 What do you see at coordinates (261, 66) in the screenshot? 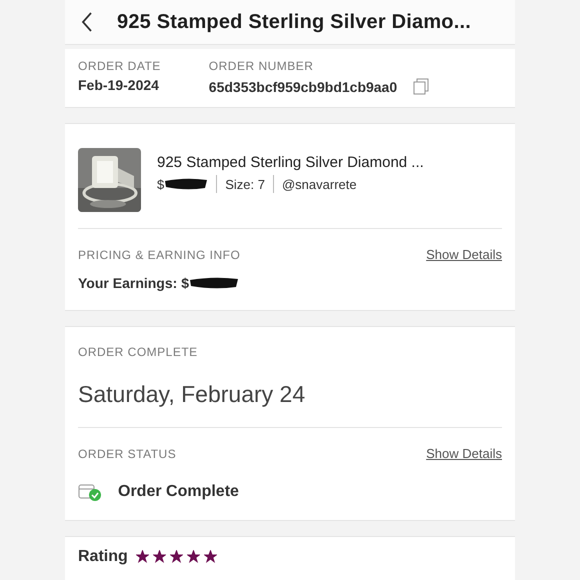
I see `field-label: ORDER NUMBER` at bounding box center [261, 66].